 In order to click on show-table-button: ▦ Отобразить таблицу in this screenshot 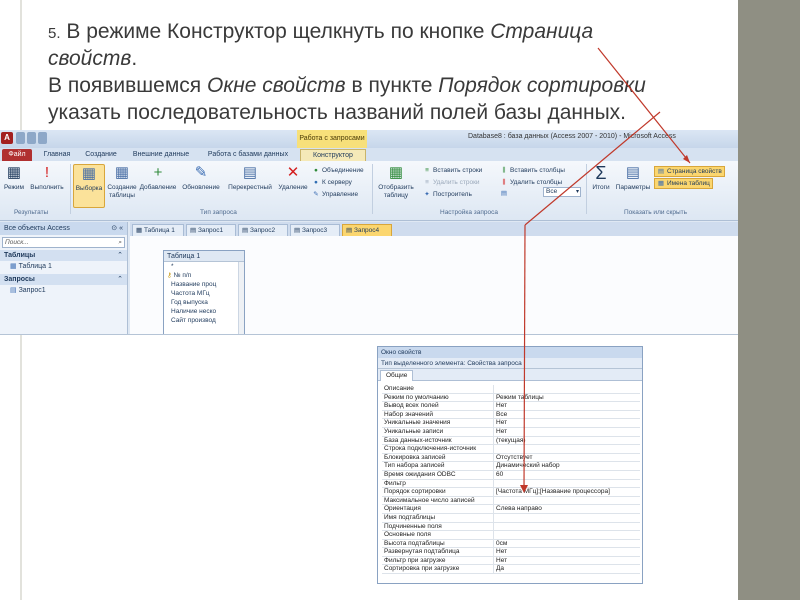, I will do `click(396, 182)`.